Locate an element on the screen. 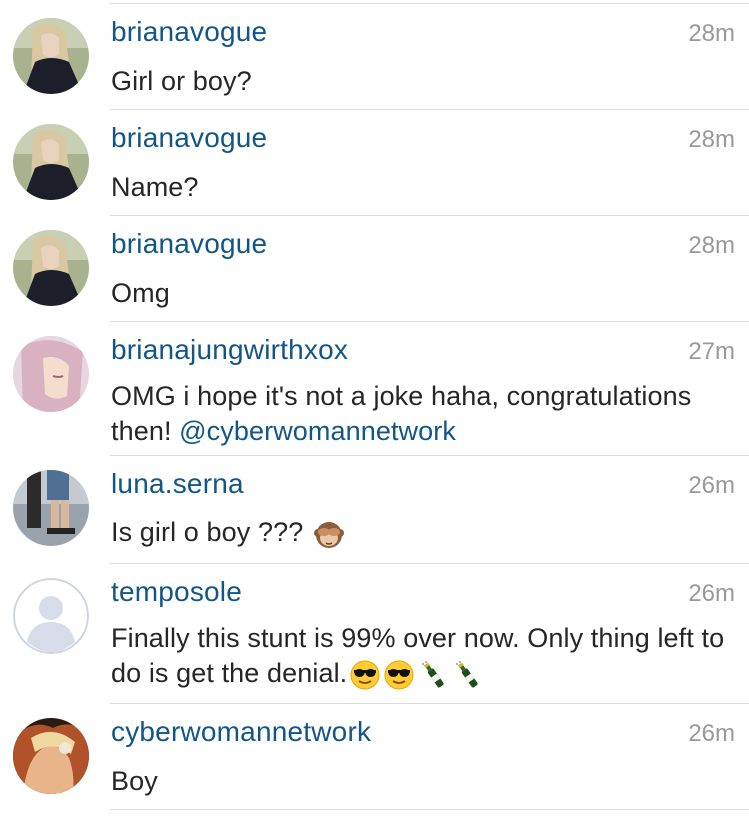  comment-item: luna.serna 26m Is girl o boy ??? is located at coordinates (374, 510).